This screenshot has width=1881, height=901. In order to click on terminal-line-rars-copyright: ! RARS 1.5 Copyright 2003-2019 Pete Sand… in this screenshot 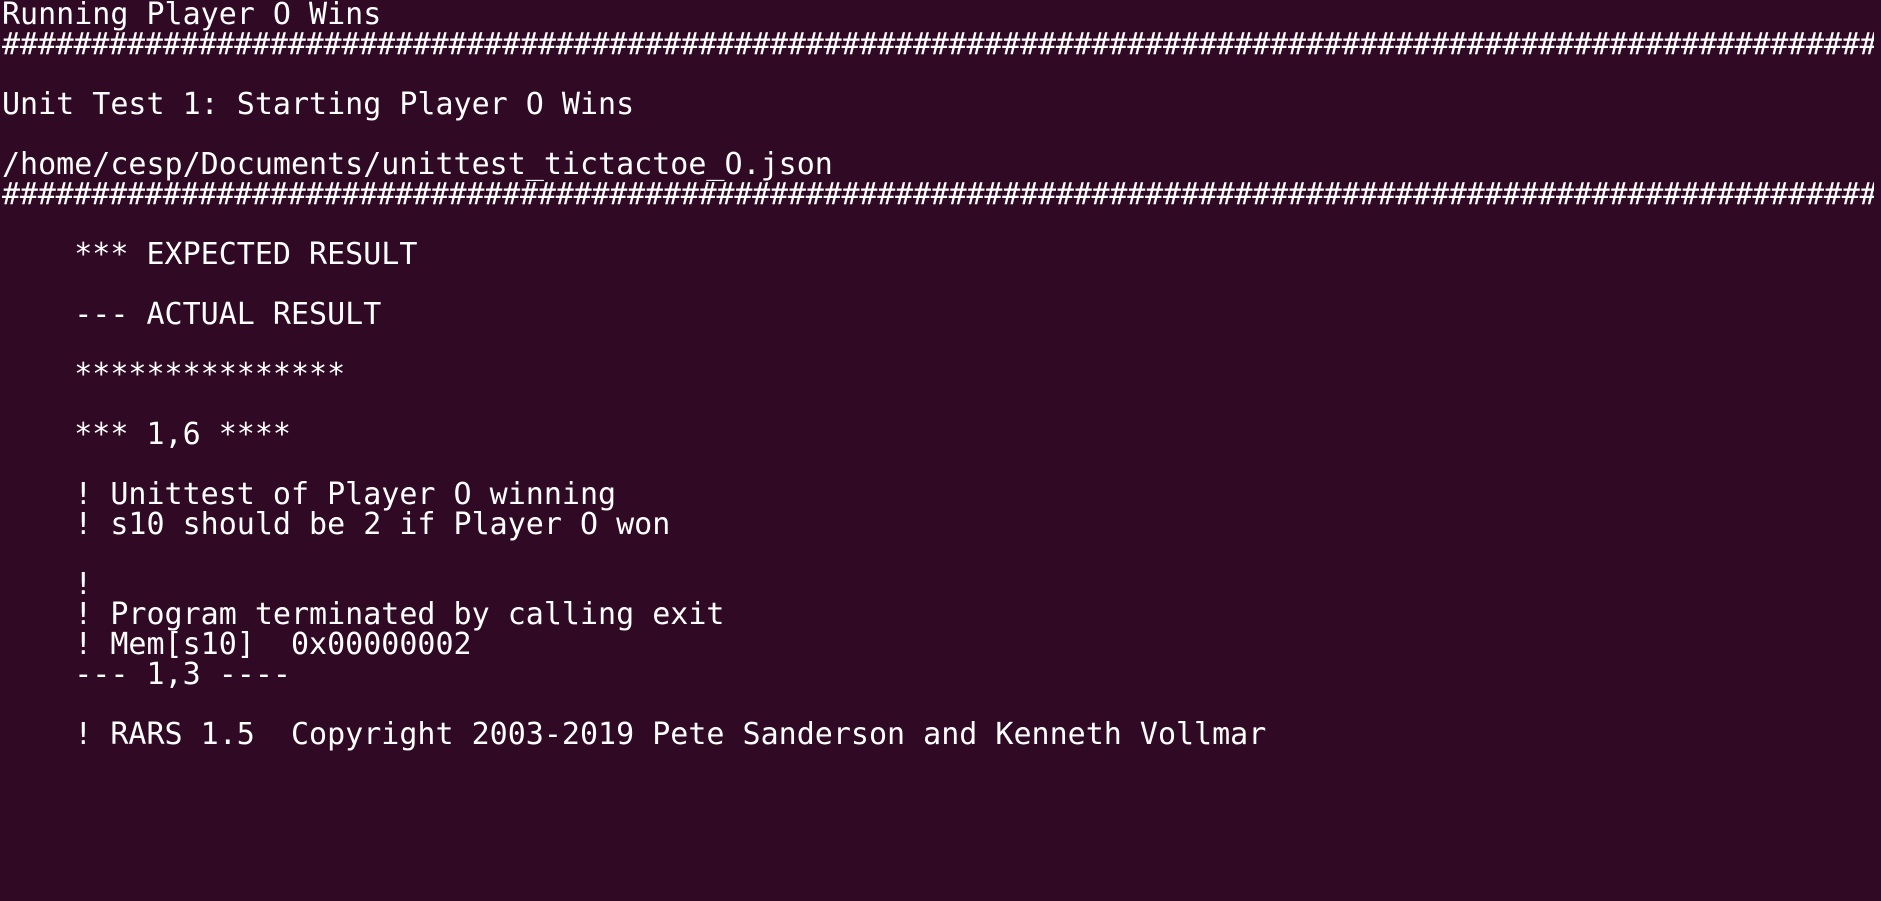, I will do `click(634, 734)`.